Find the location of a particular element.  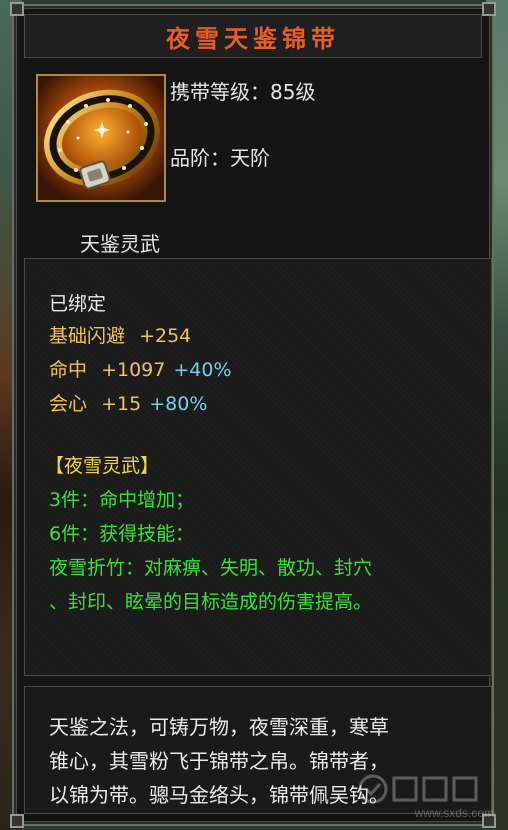

attr-value: +254 is located at coordinates (165, 336).